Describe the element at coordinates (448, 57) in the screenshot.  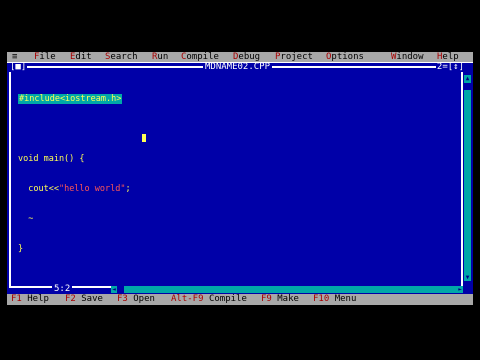
I see `menu-help: Help` at that location.